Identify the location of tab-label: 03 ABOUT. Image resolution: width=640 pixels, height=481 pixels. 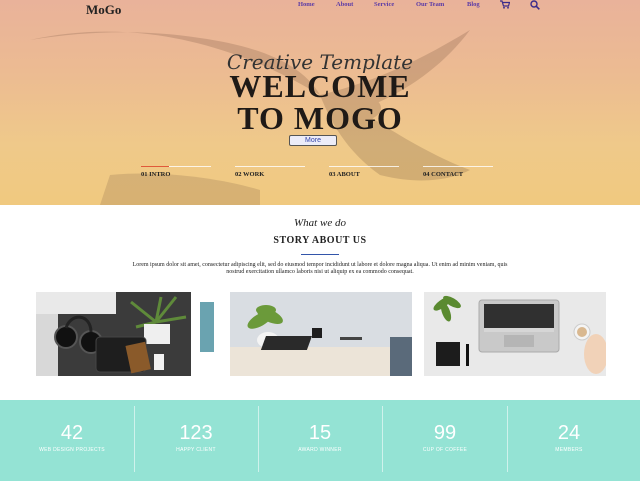
(344, 174).